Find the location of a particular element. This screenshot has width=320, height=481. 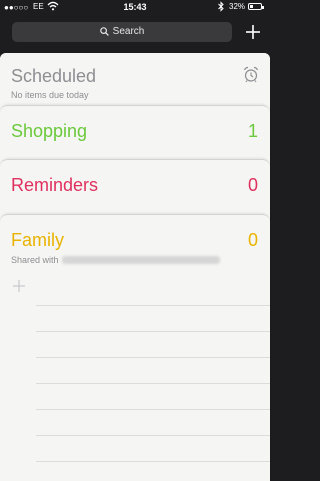

search-bar: Search is located at coordinates (122, 32).